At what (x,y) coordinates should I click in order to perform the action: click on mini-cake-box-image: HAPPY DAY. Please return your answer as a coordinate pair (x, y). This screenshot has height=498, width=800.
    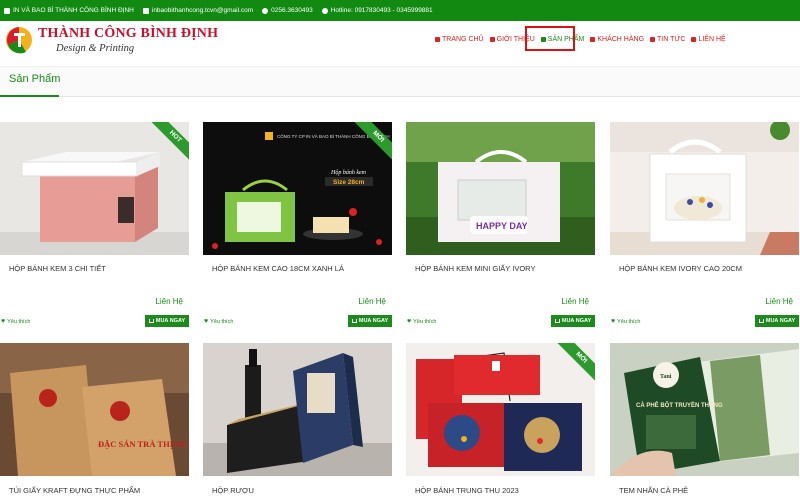
    Looking at the image, I should click on (500, 188).